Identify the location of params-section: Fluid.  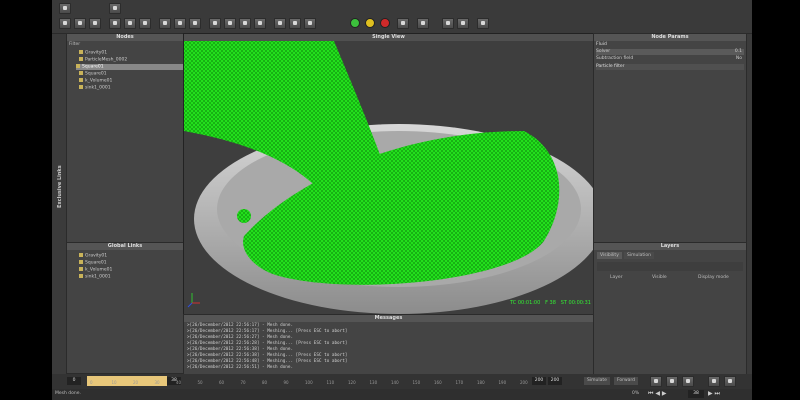
(601, 44).